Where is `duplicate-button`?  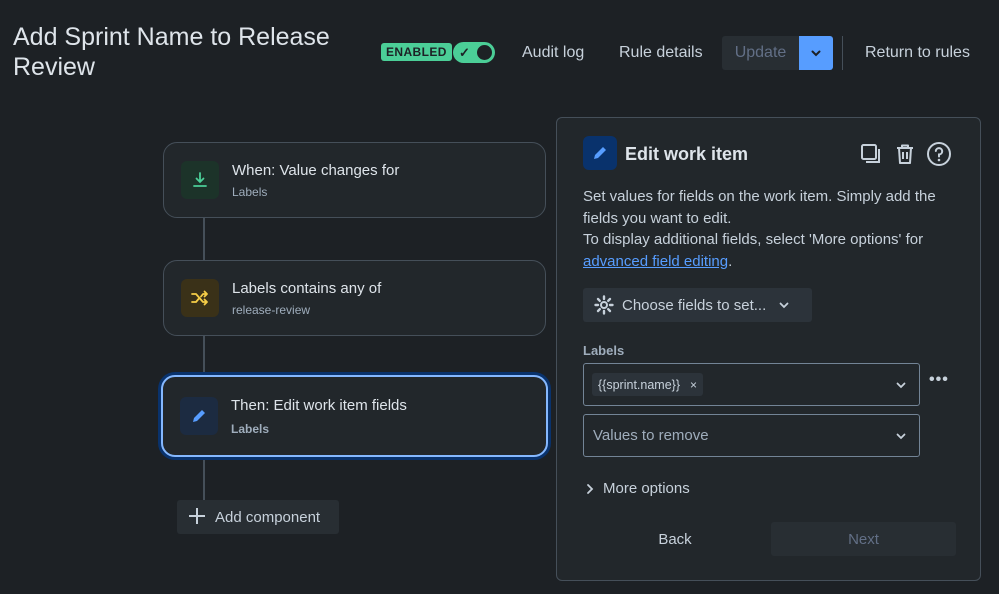 duplicate-button is located at coordinates (871, 154).